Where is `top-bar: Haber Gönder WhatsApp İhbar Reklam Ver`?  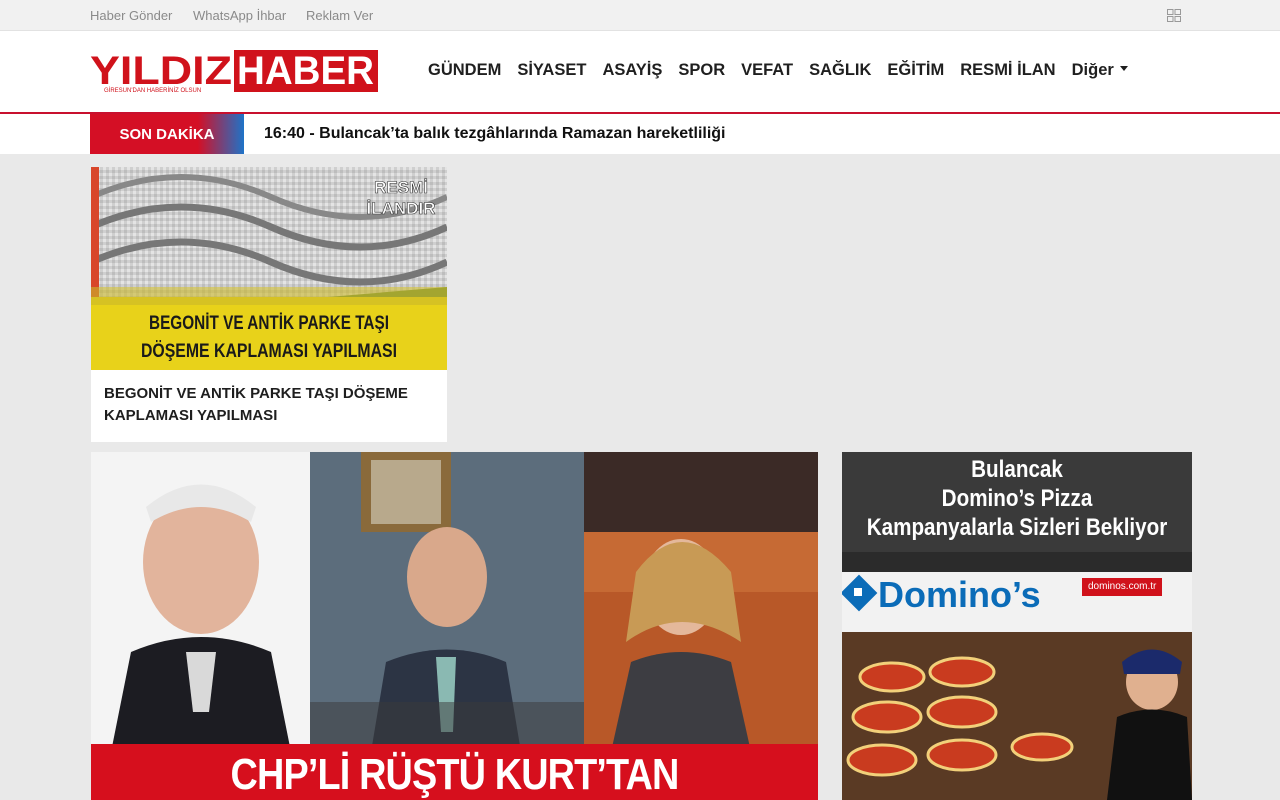
top-bar: Haber Gönder WhatsApp İhbar Reklam Ver is located at coordinates (640, 15).